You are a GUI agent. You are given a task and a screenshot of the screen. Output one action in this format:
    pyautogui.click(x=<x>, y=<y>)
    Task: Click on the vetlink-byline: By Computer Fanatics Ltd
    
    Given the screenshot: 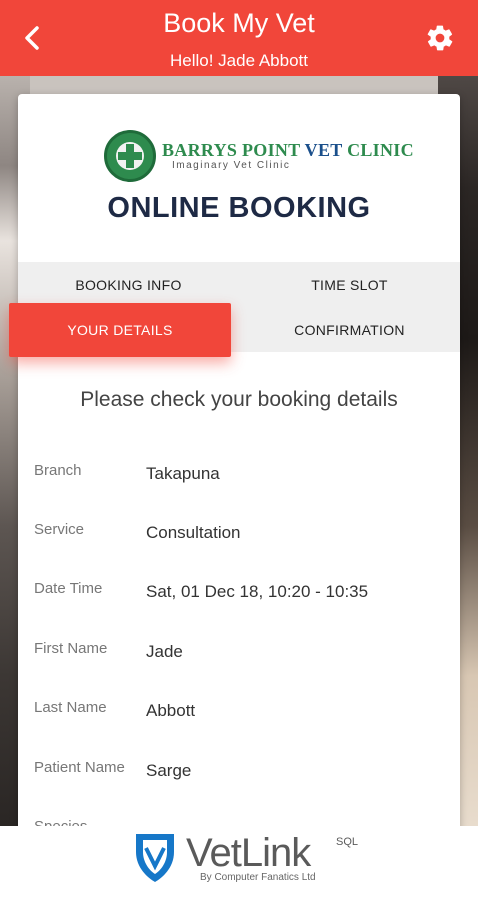 What is the action you would take?
    pyautogui.click(x=258, y=877)
    